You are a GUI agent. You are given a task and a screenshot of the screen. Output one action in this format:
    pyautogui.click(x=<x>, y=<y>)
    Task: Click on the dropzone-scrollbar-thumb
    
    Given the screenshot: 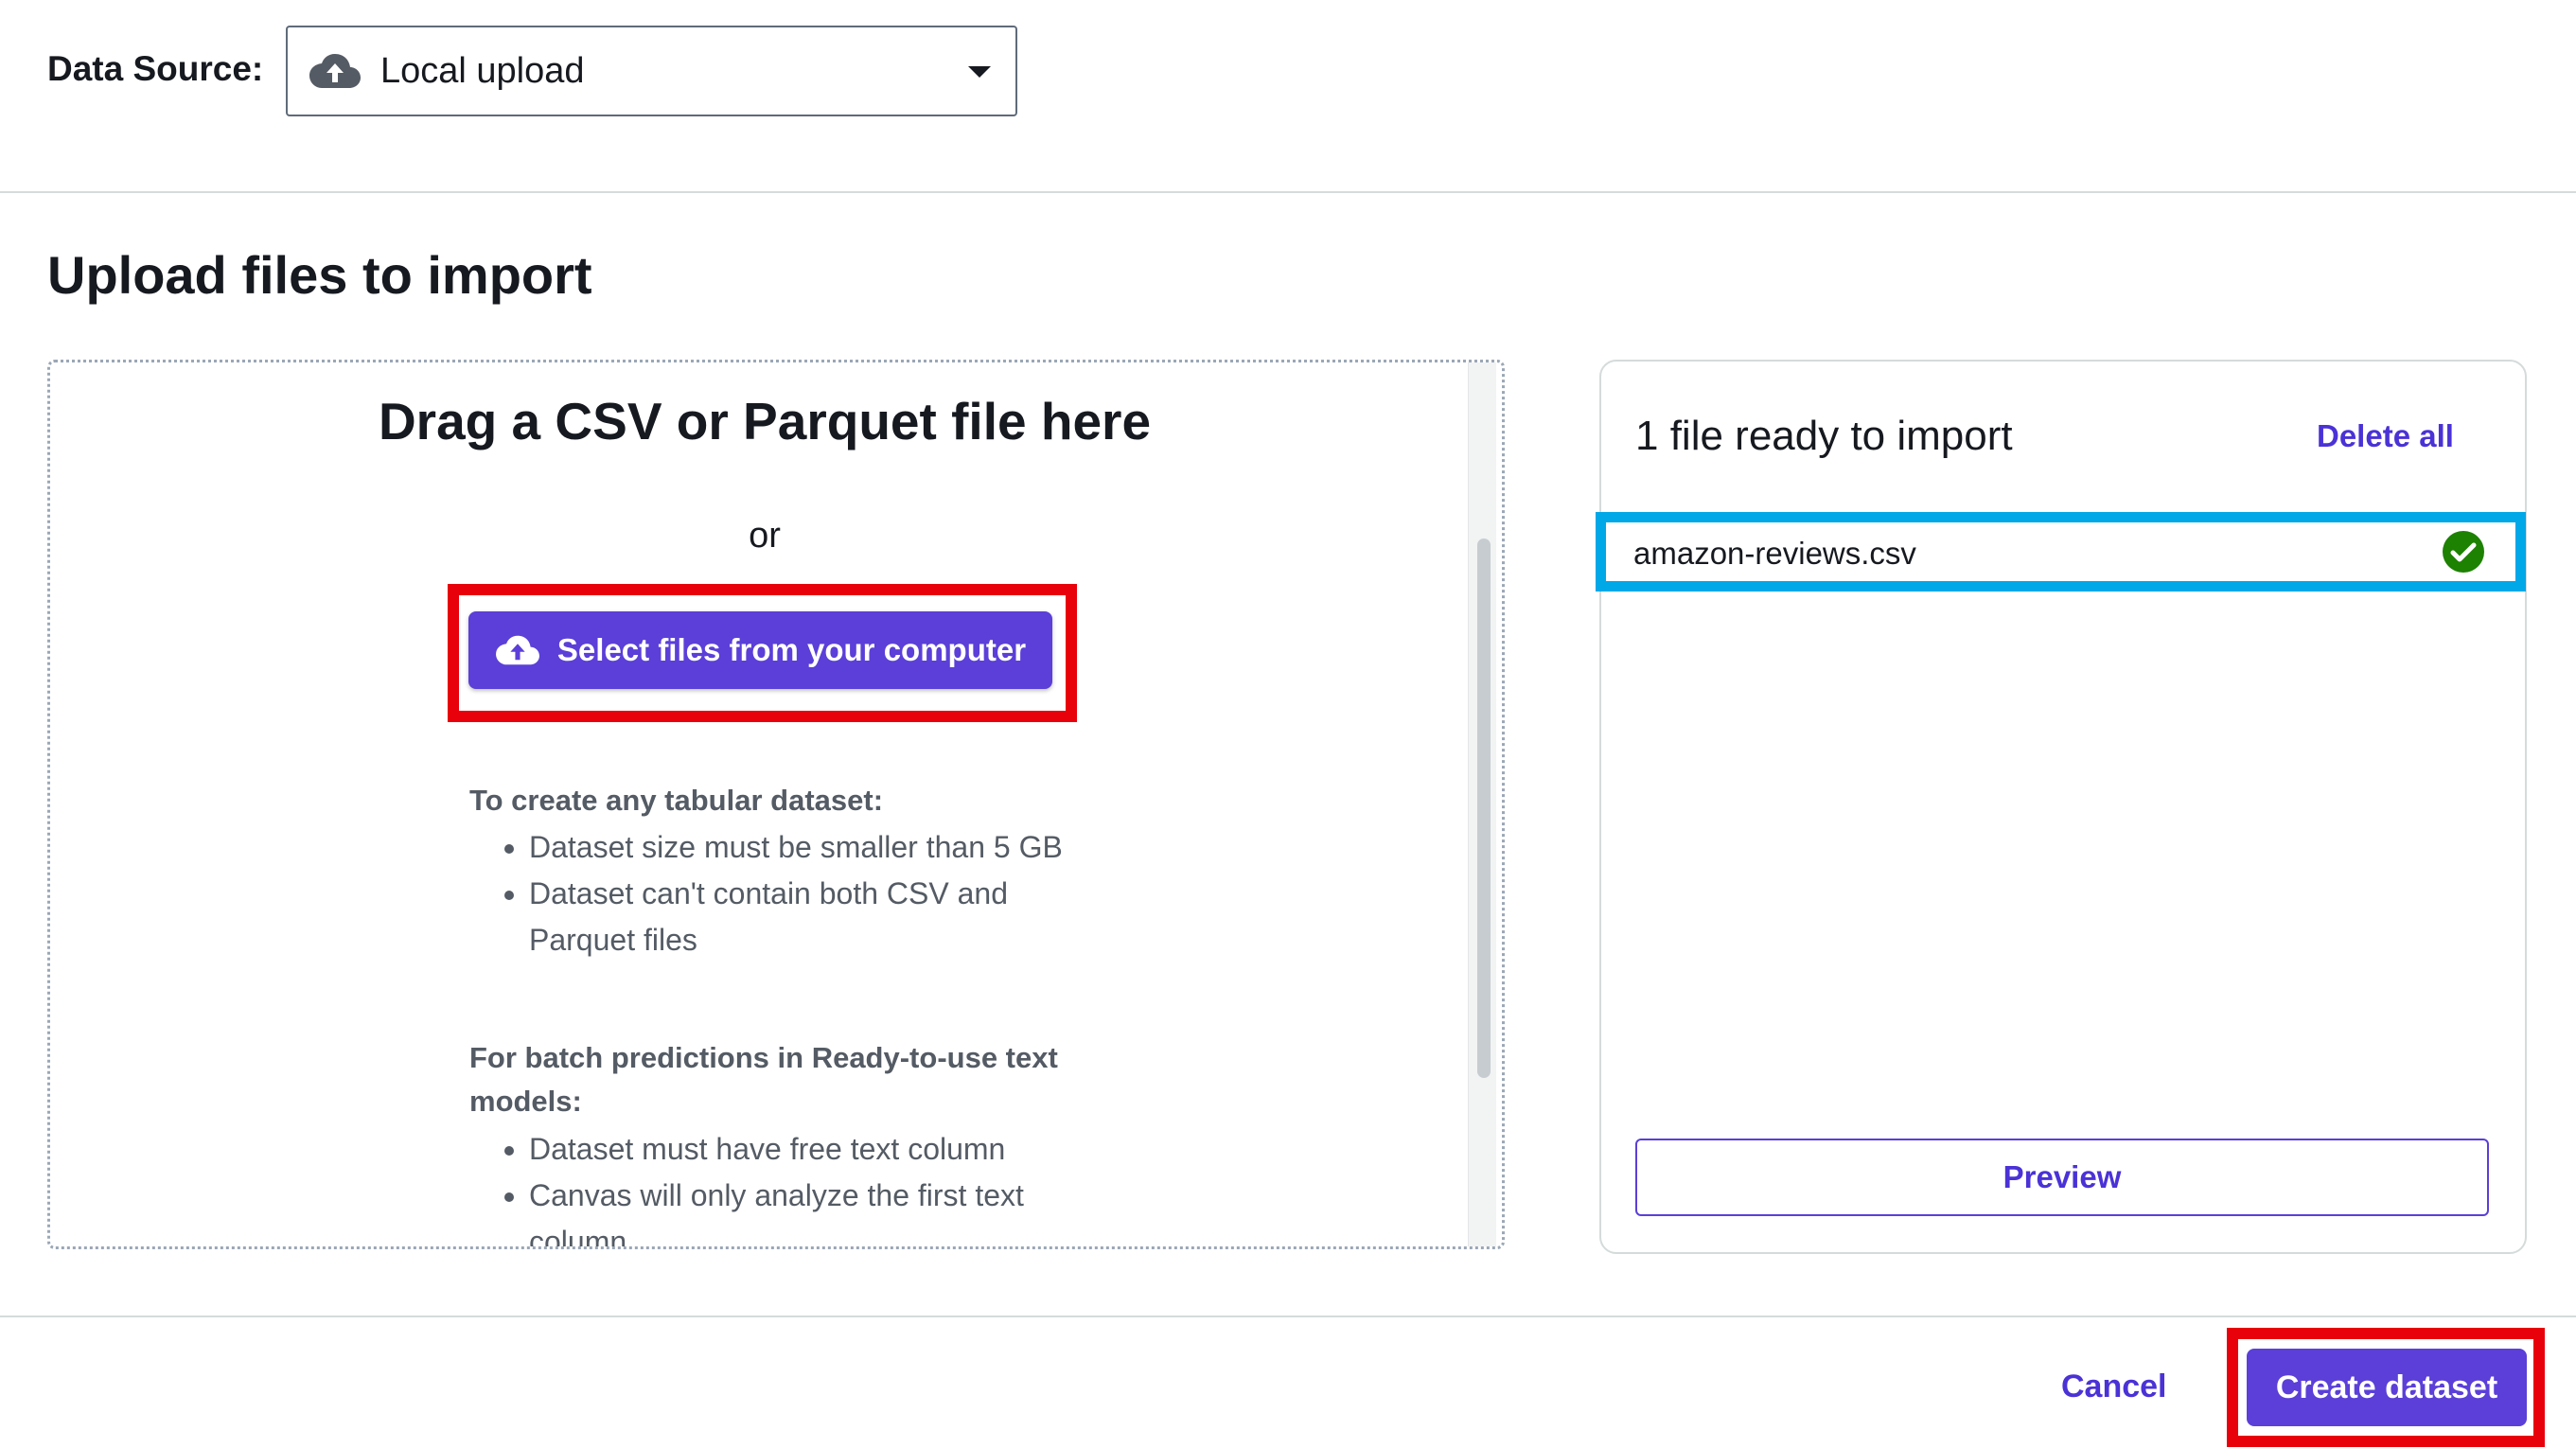 What is the action you would take?
    pyautogui.click(x=1484, y=808)
    